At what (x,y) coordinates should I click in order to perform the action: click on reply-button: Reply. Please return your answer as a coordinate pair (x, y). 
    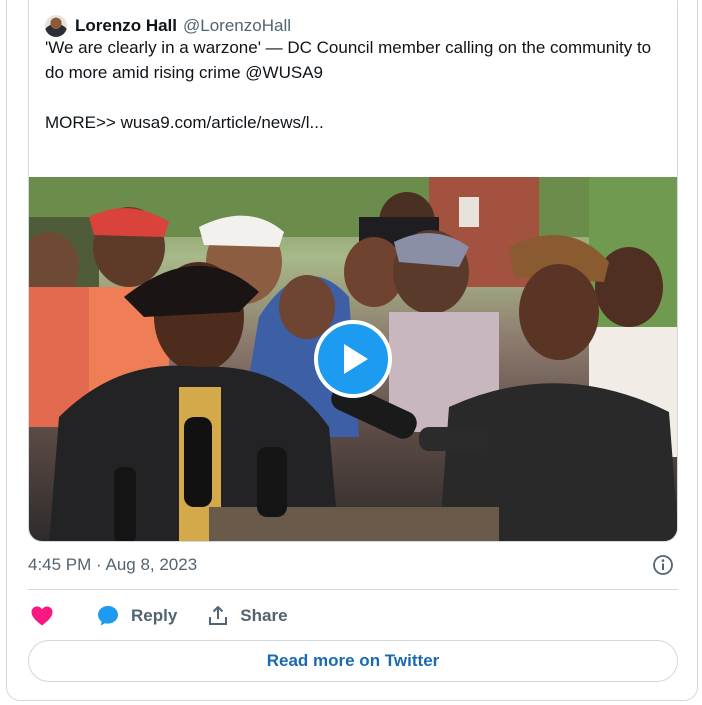
    Looking at the image, I should click on (136, 616).